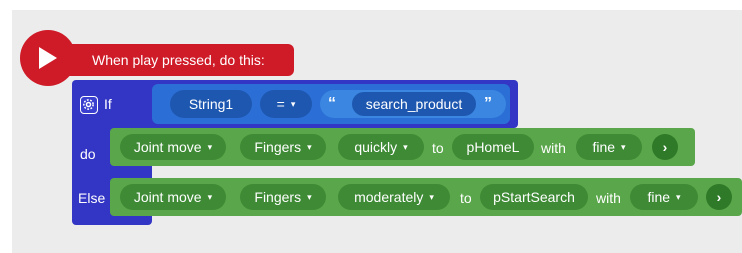  Describe the element at coordinates (553, 148) in the screenshot. I see `do-with-label: with` at that location.